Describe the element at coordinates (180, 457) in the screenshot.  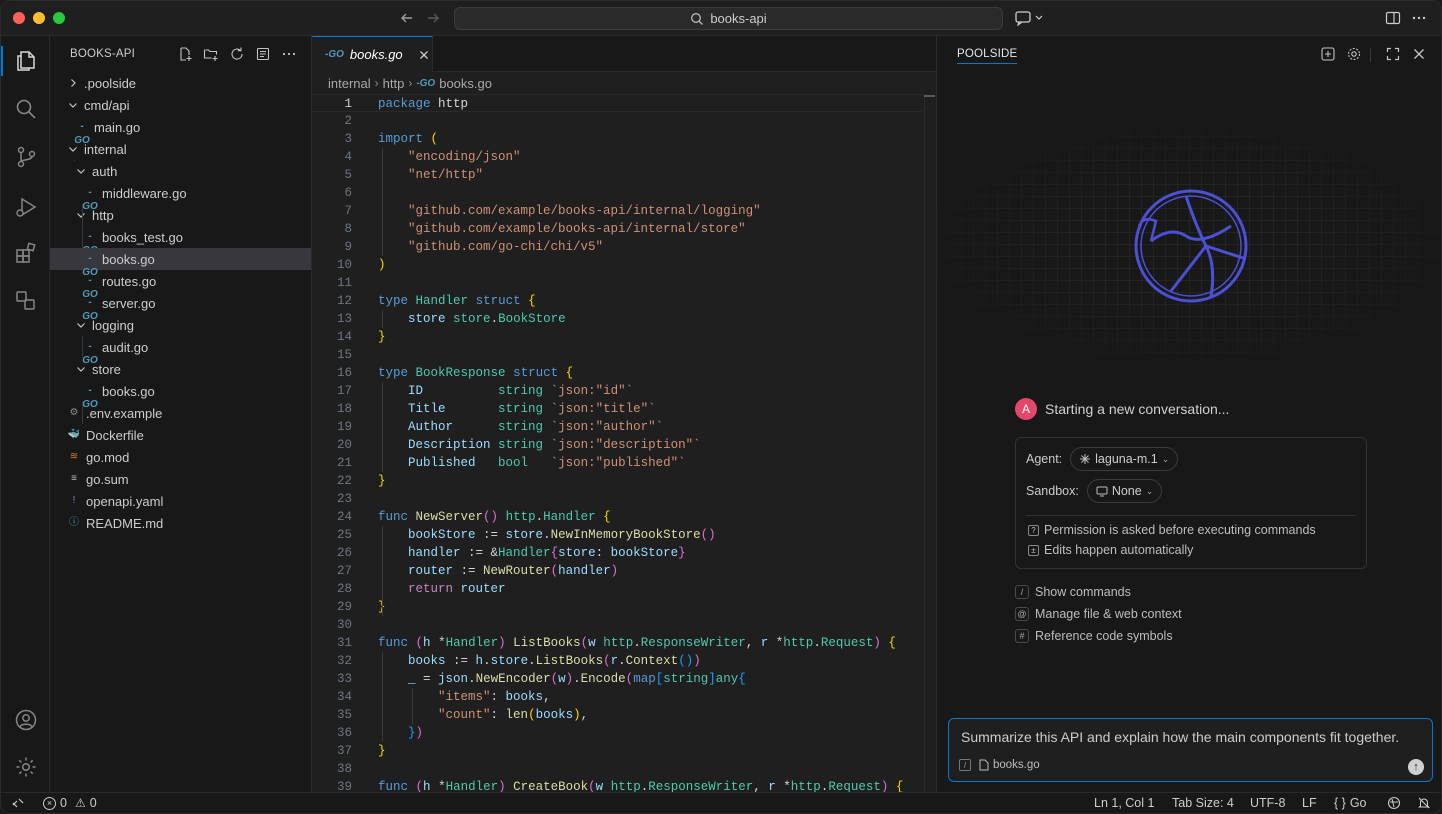
I see `tree-item: ≋ go.mod` at that location.